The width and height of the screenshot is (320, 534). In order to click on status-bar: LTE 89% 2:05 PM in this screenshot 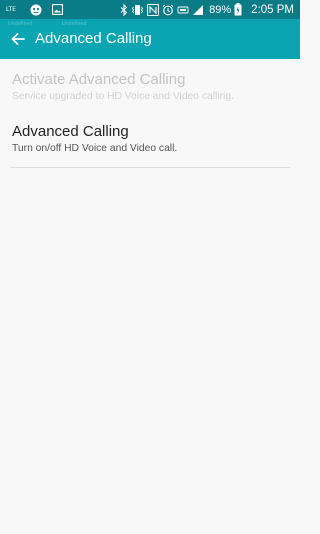, I will do `click(150, 9)`.